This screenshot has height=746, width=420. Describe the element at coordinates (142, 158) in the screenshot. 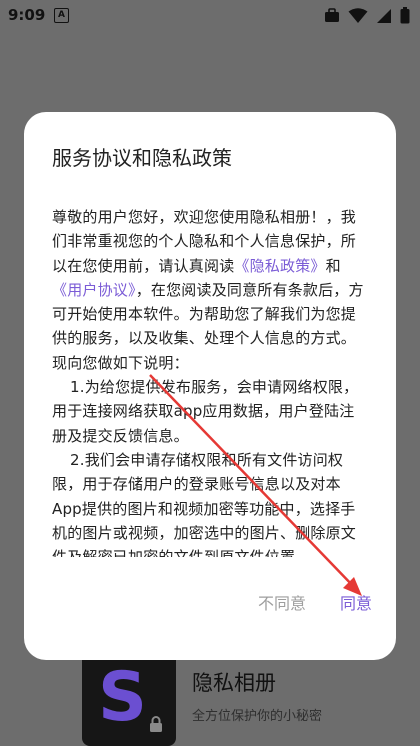

I see `dialog-title: 服务协议和隐私政策` at that location.